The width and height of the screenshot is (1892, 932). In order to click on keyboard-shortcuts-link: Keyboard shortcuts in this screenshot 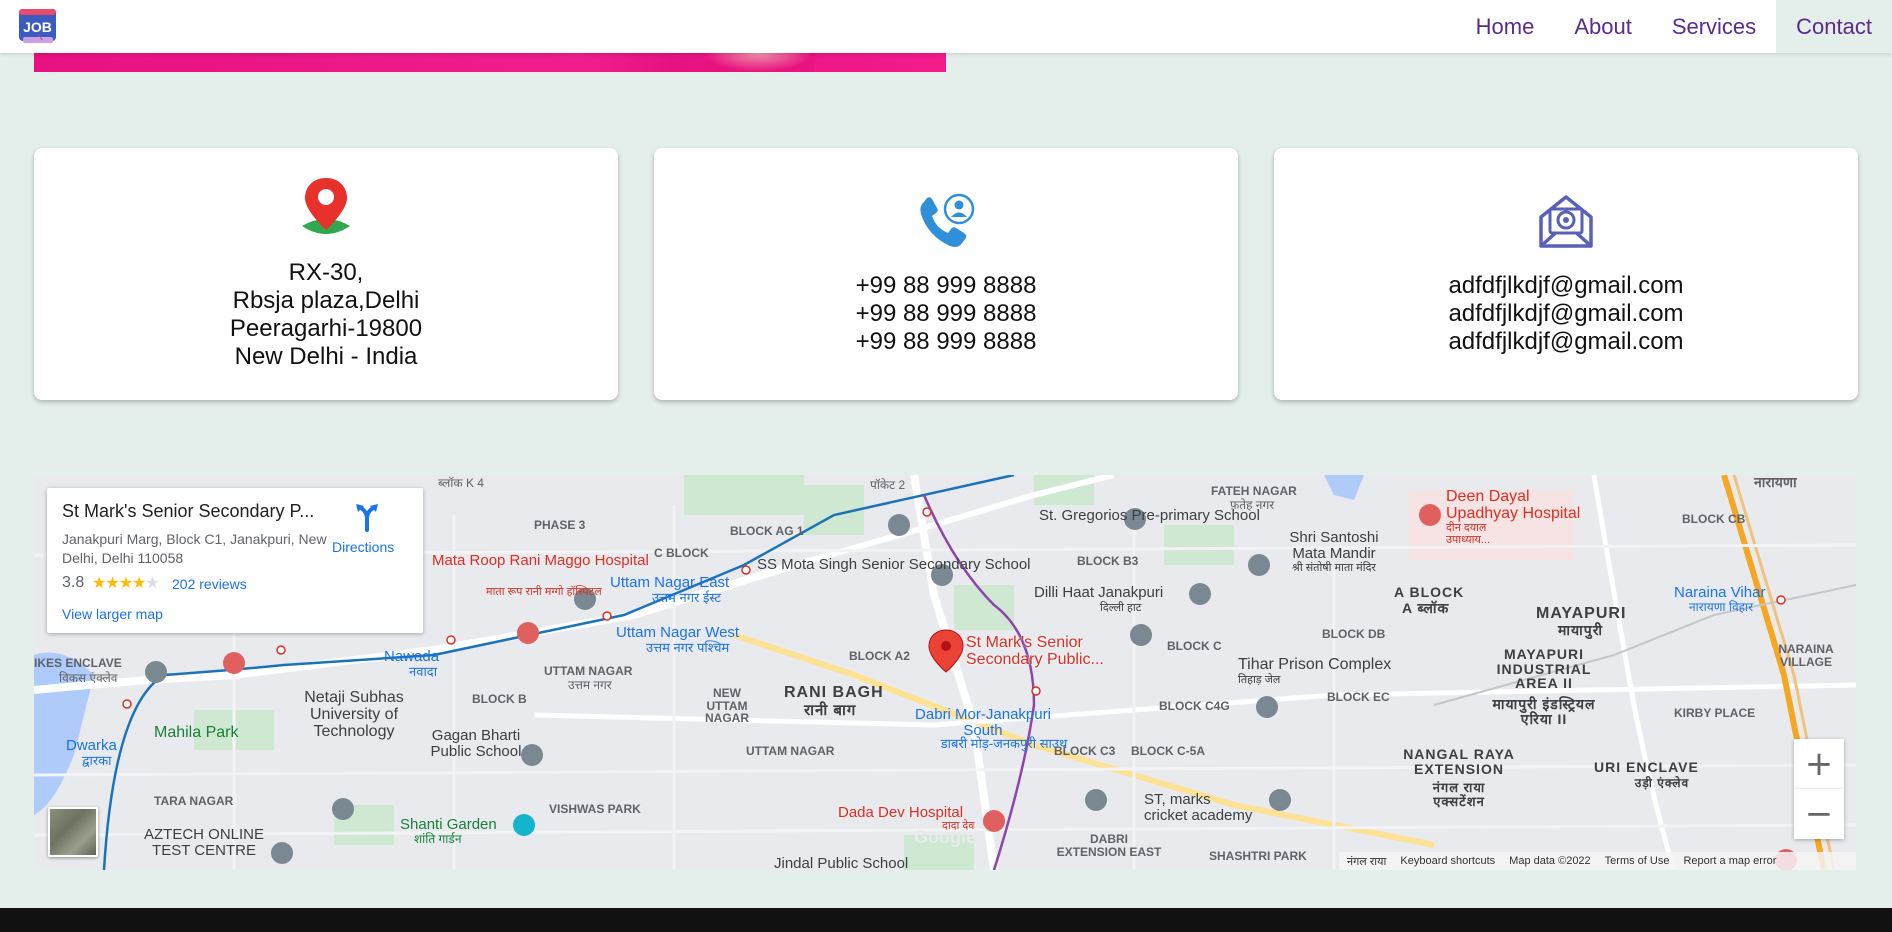, I will do `click(1447, 861)`.